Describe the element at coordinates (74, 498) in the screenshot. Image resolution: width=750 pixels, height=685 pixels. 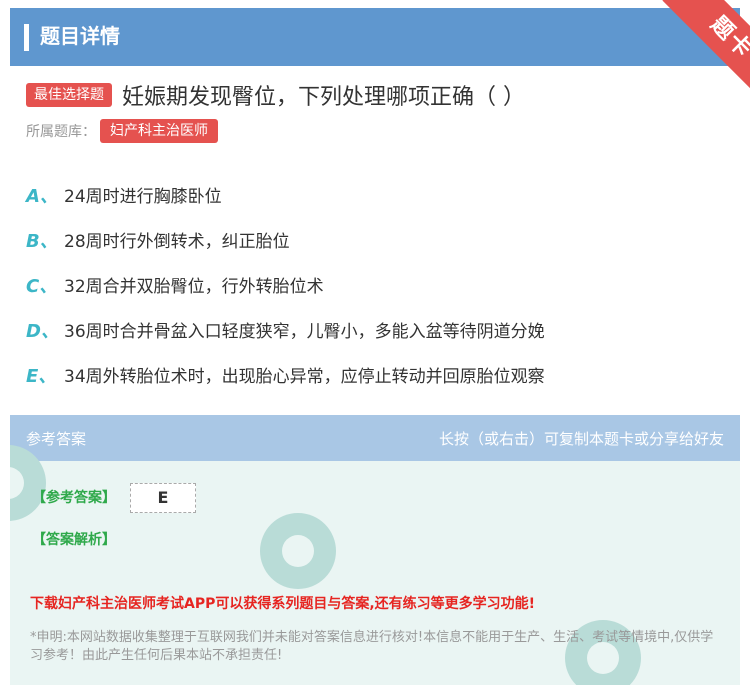
I see `answer-label: 【参考答案】` at that location.